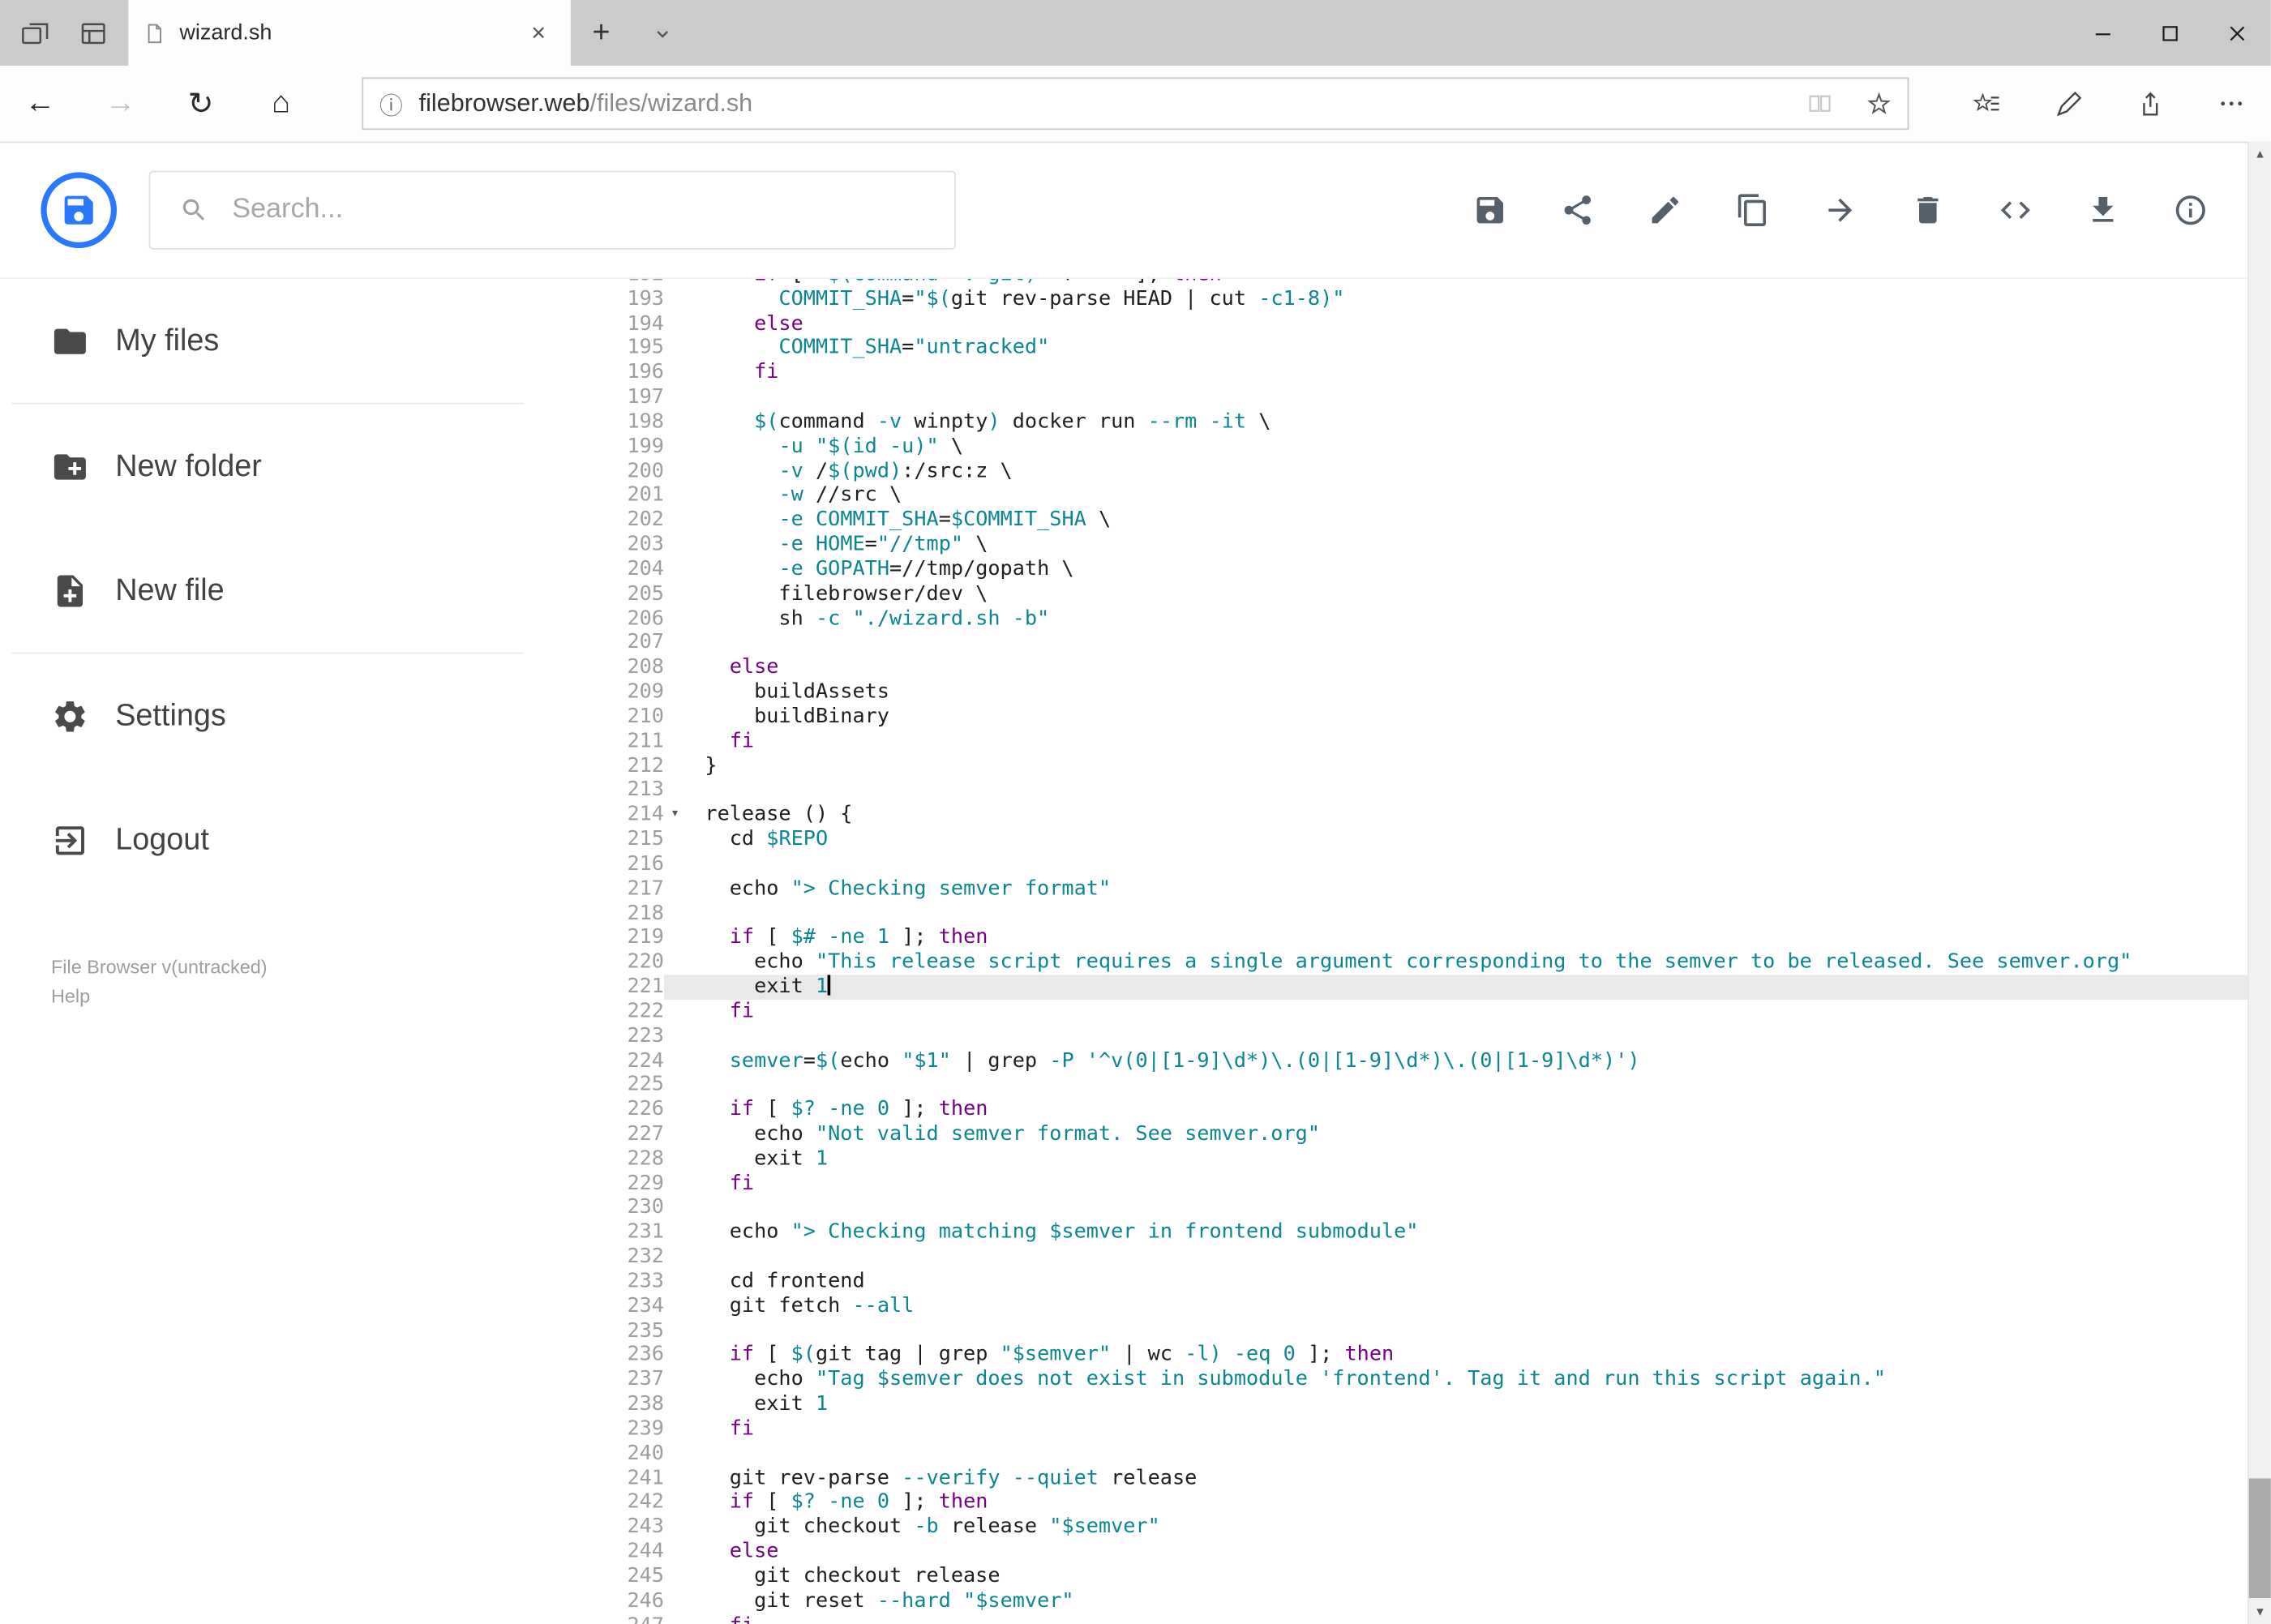 Image resolution: width=2271 pixels, height=1624 pixels. I want to click on back-icon: ←, so click(40, 103).